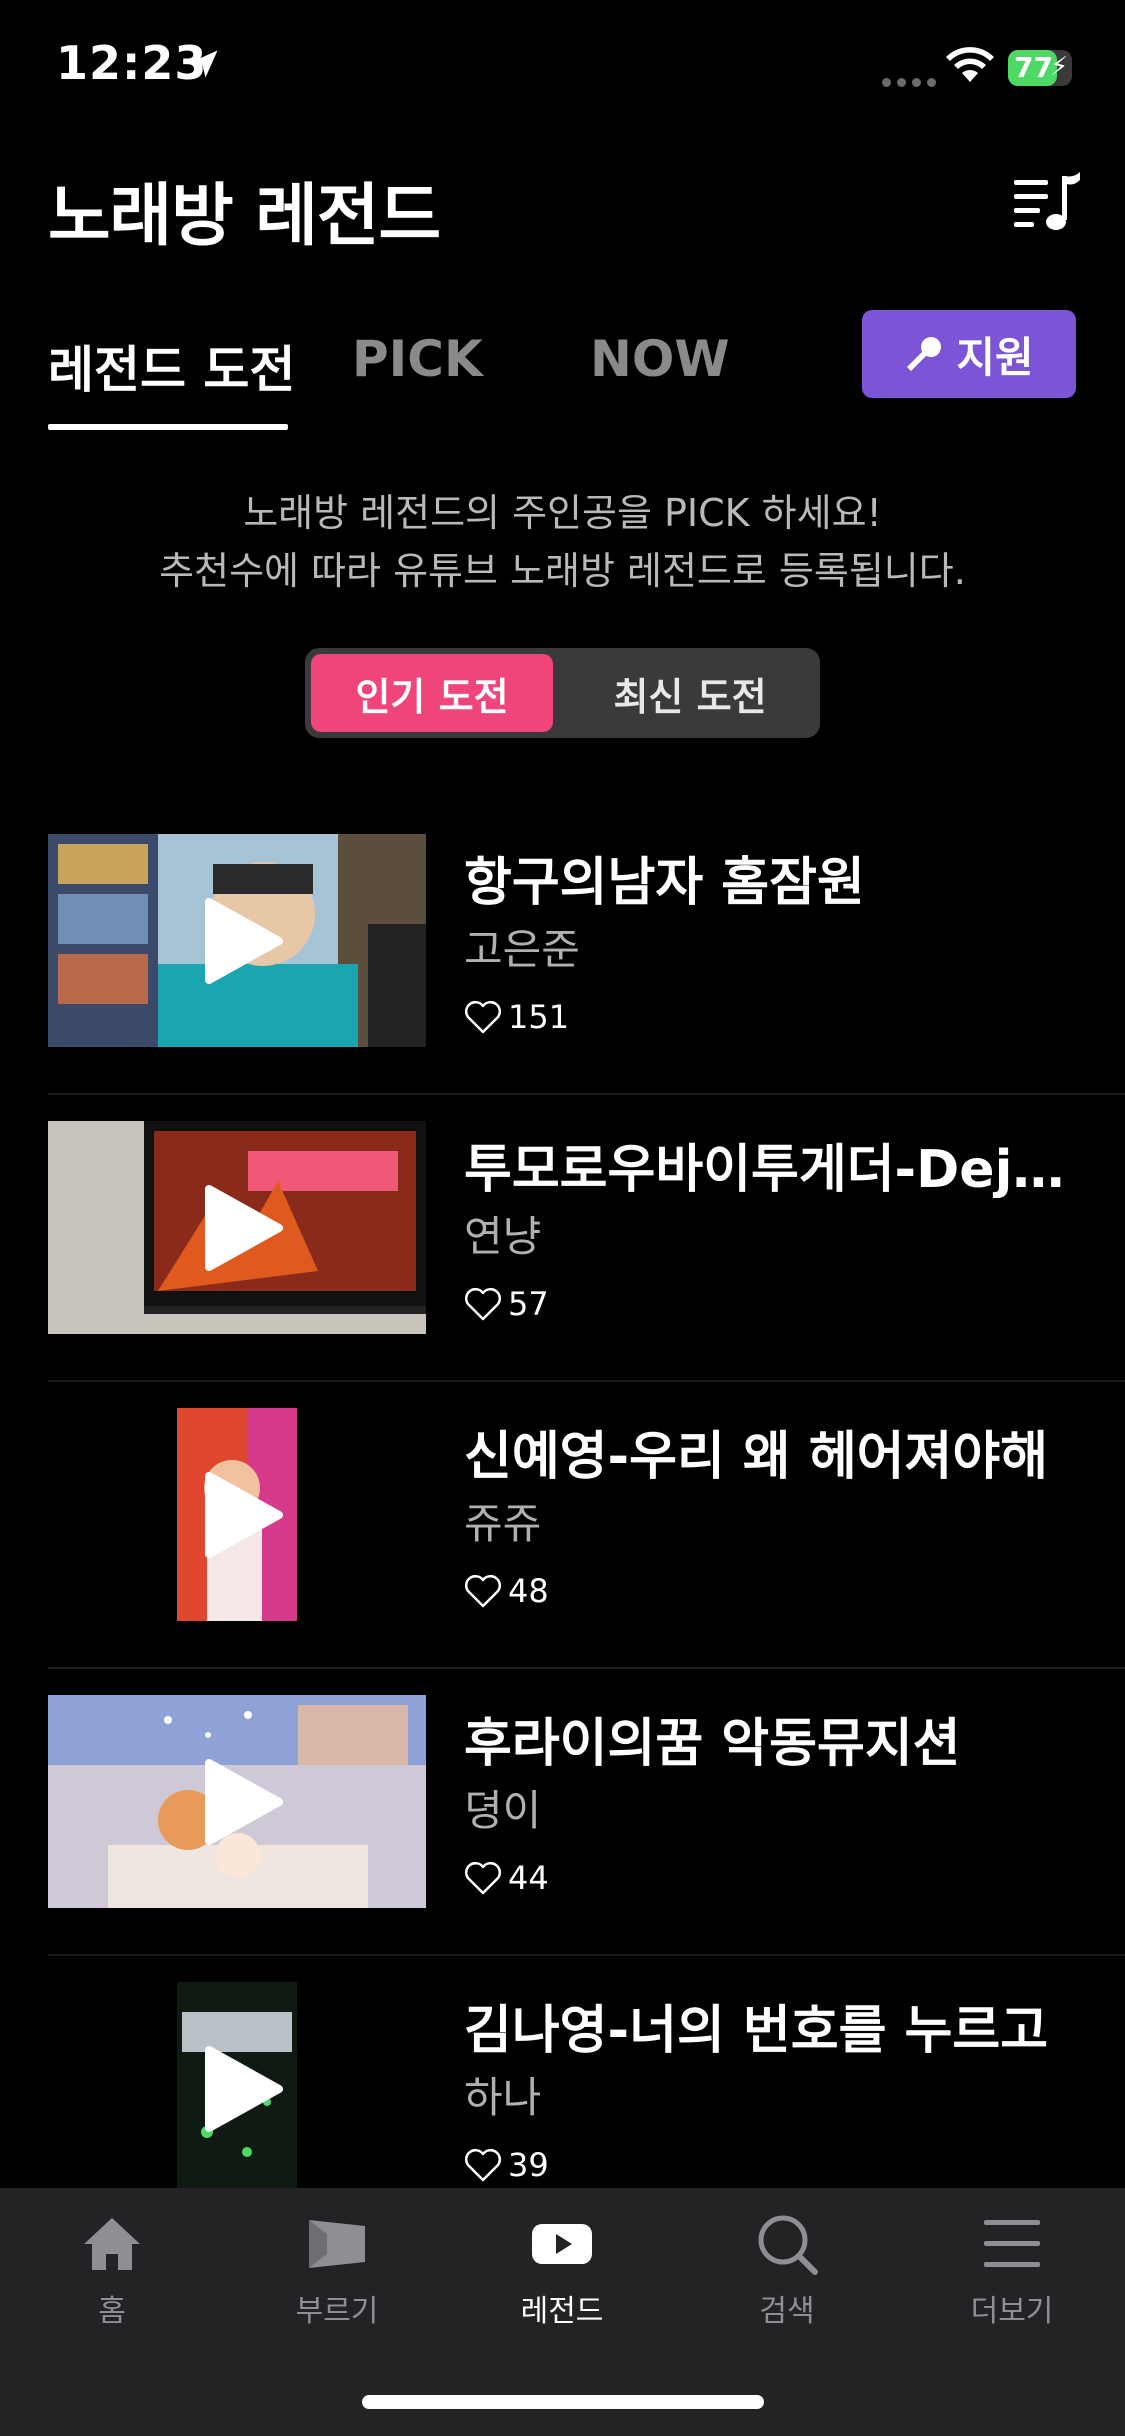 This screenshot has width=1125, height=2436. Describe the element at coordinates (522, 949) in the screenshot. I see `singer-name: 고은준` at that location.